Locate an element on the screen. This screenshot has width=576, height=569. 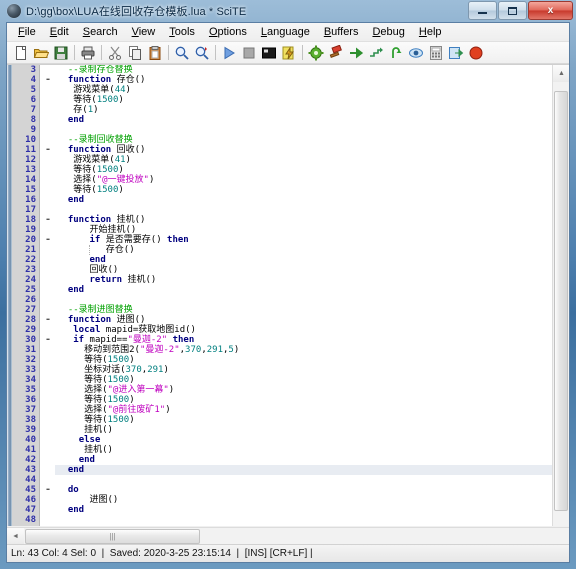
paste-icon is located at coordinates (155, 53).